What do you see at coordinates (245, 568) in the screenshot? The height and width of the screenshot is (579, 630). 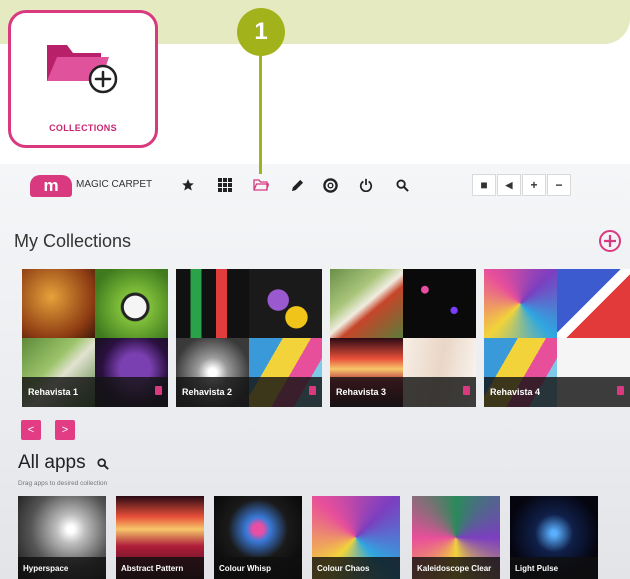 I see `app-name: Colour Whisp` at bounding box center [245, 568].